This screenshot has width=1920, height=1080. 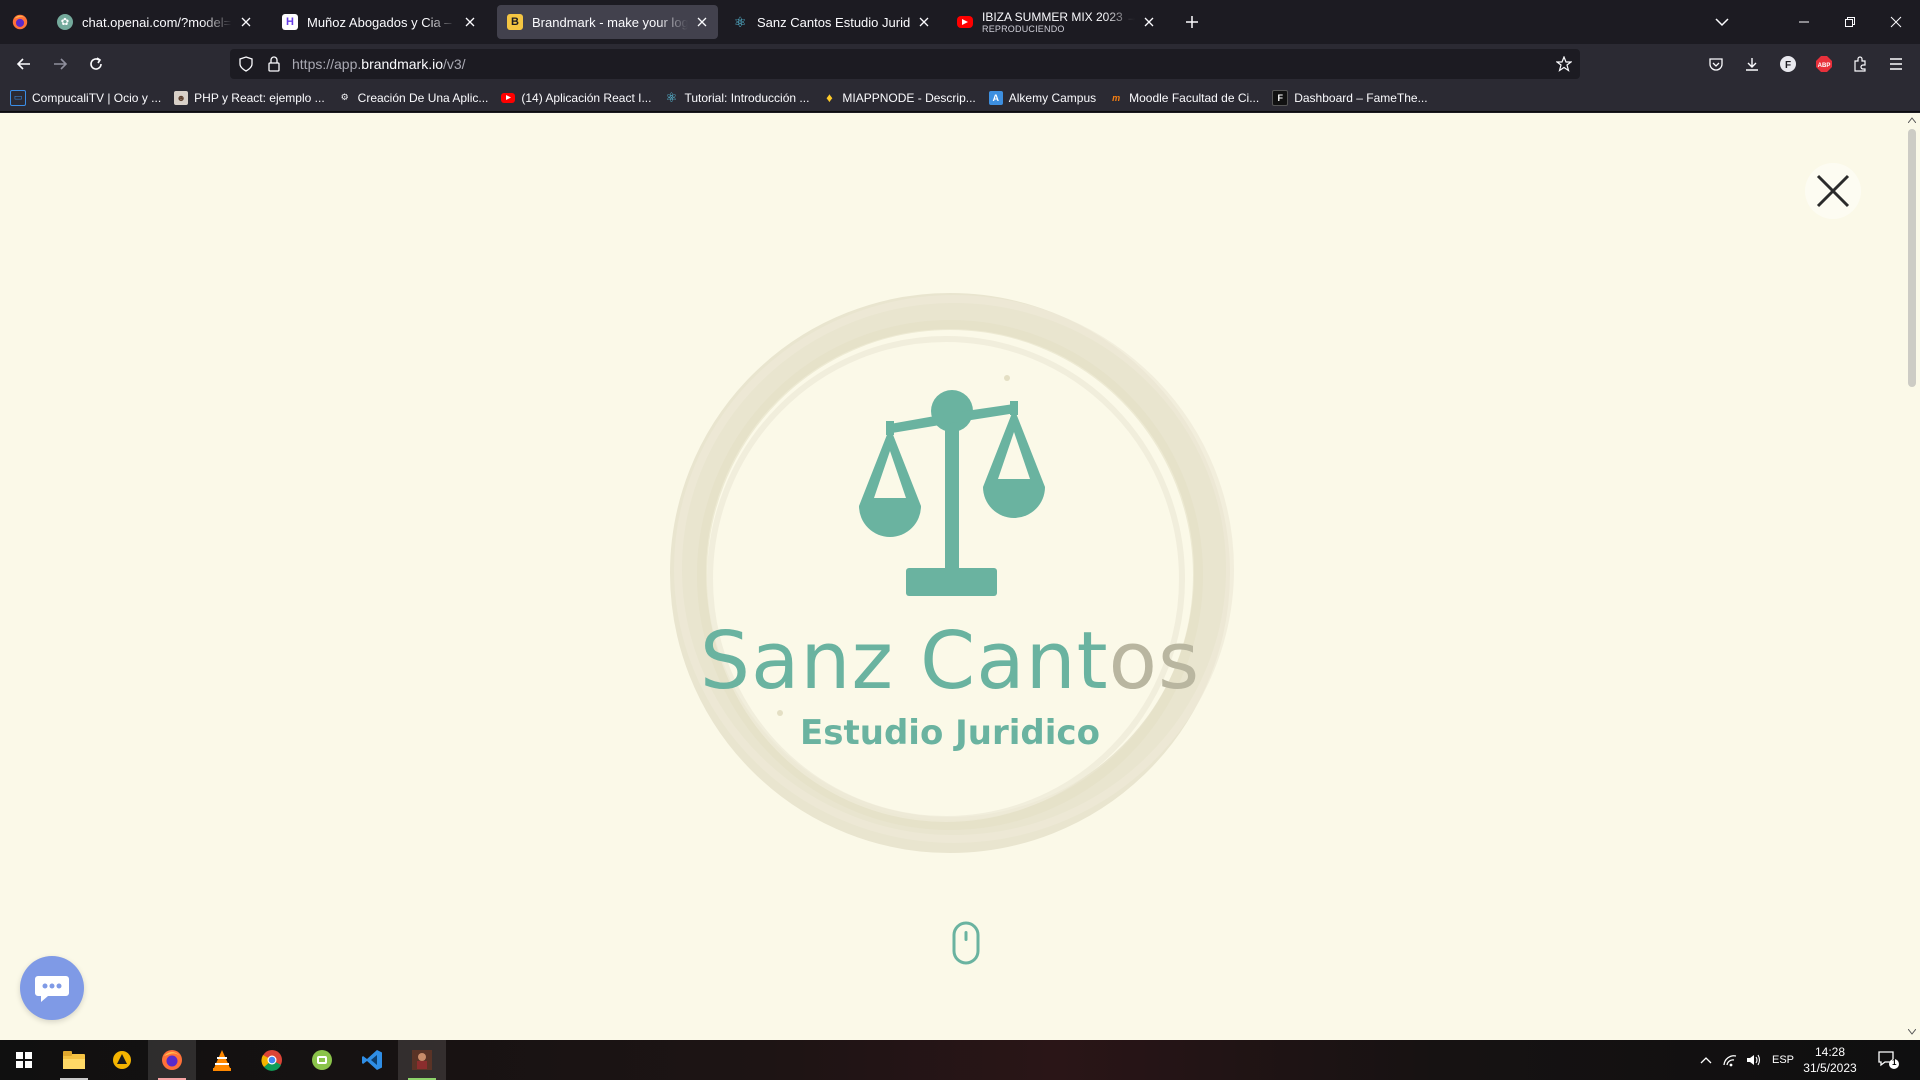 What do you see at coordinates (1730, 1060) in the screenshot?
I see `network-icon` at bounding box center [1730, 1060].